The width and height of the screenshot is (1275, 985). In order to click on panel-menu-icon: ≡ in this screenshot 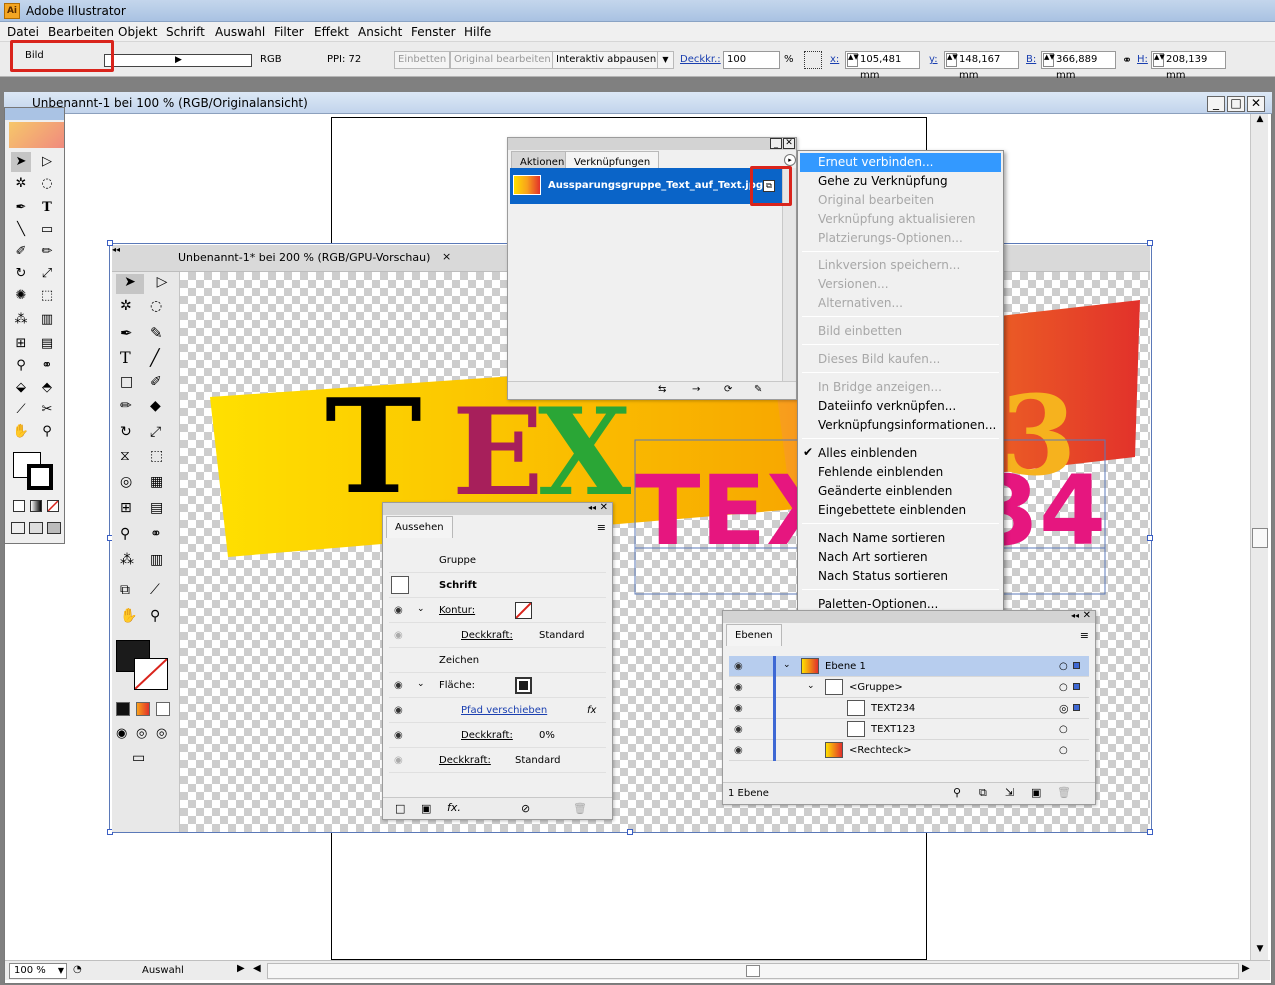, I will do `click(601, 527)`.